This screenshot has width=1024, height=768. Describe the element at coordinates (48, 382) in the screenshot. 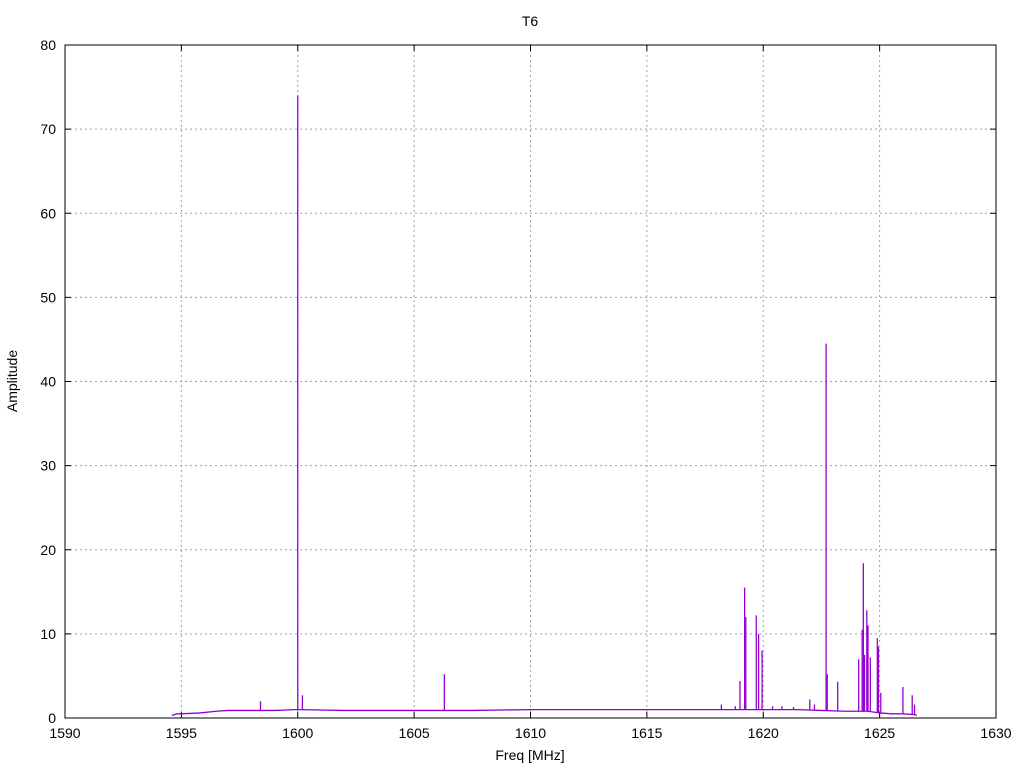

I see `y-tick-label: 40` at that location.